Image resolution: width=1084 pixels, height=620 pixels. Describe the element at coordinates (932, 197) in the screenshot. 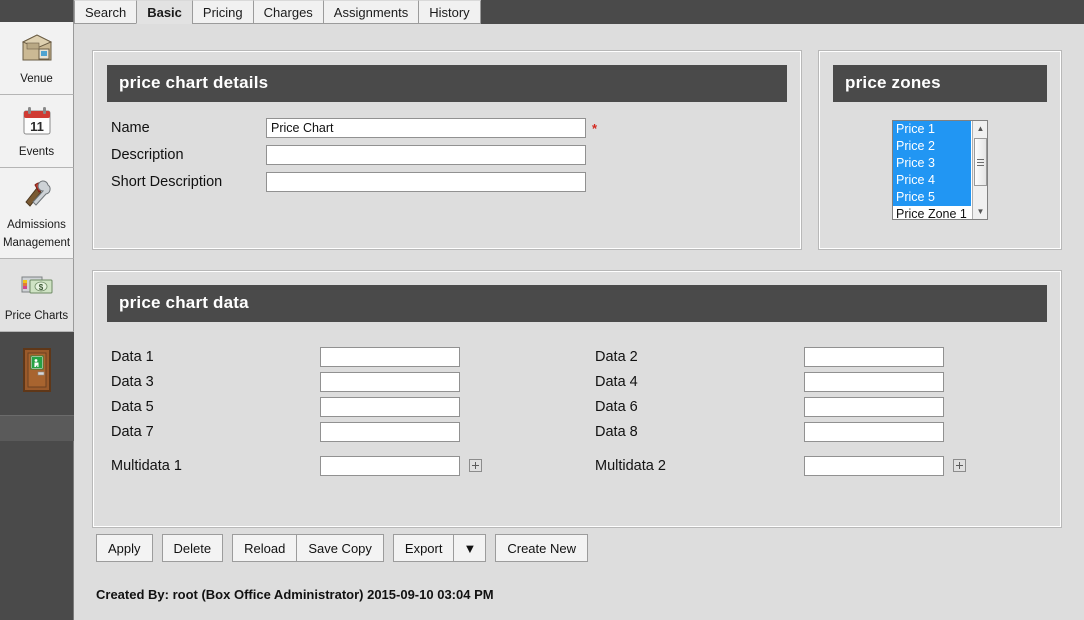

I see `list-item: Price 5` at that location.